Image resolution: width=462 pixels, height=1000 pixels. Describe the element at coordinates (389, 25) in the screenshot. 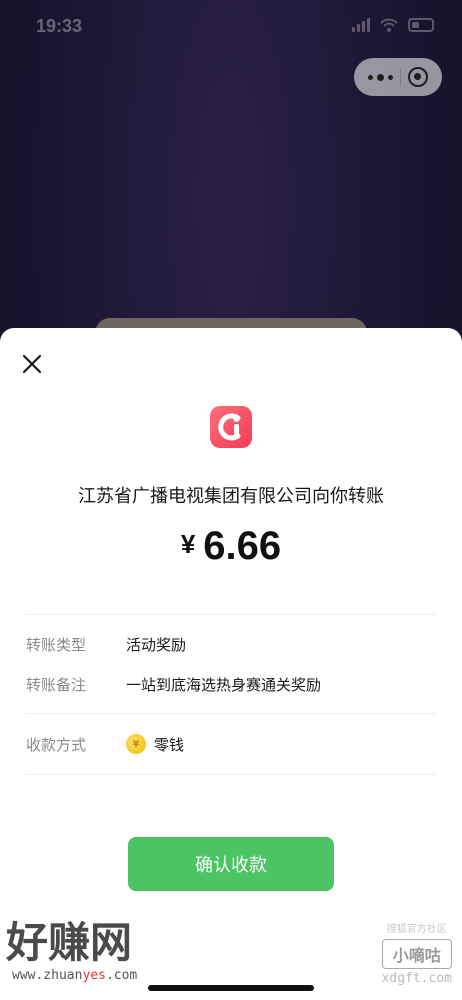

I see `wifi-icon` at that location.